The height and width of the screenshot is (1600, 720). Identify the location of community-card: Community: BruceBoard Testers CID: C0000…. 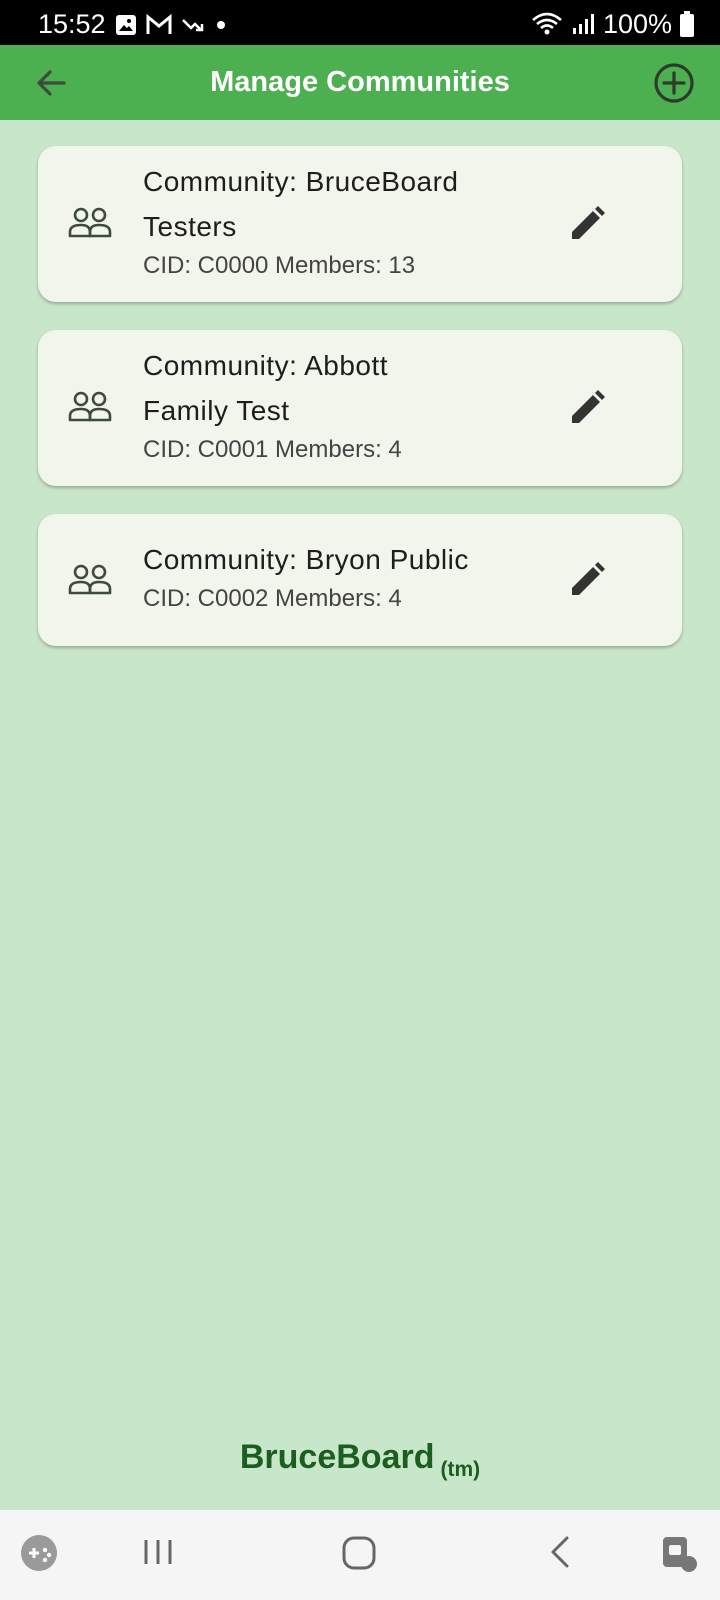
(360, 224).